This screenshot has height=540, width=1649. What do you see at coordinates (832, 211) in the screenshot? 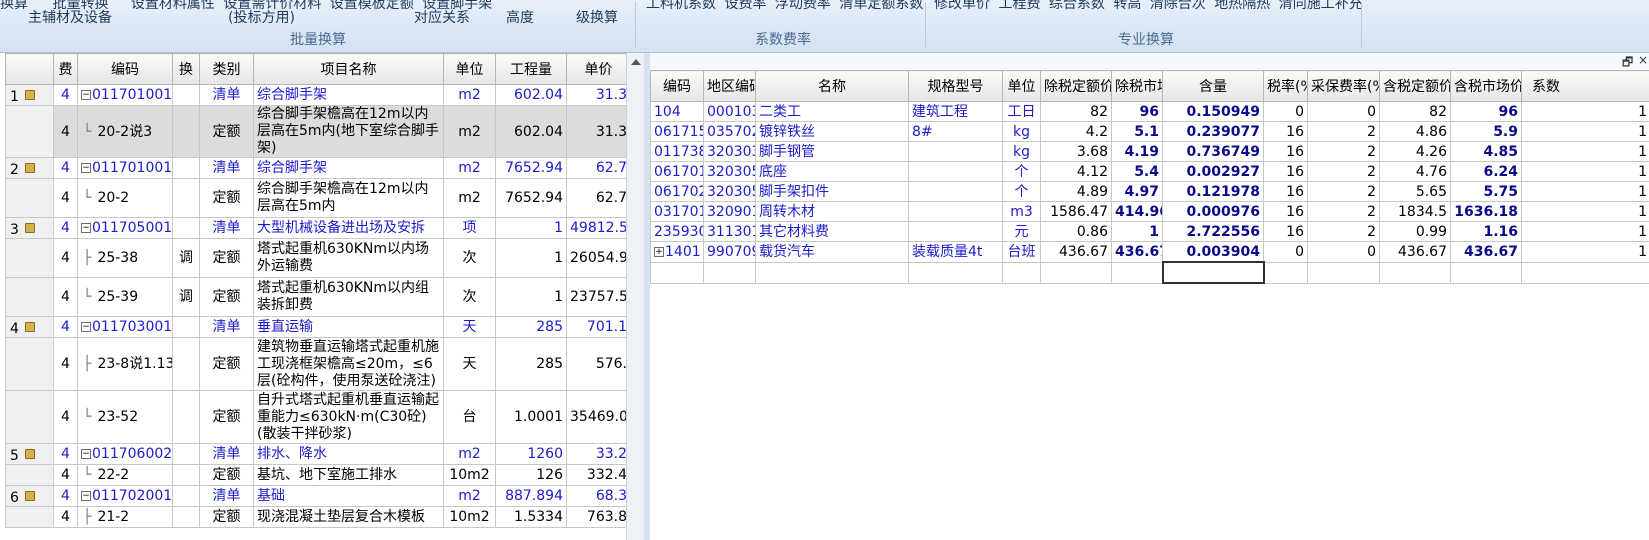
I see `res-name-cell: 周转木材` at bounding box center [832, 211].